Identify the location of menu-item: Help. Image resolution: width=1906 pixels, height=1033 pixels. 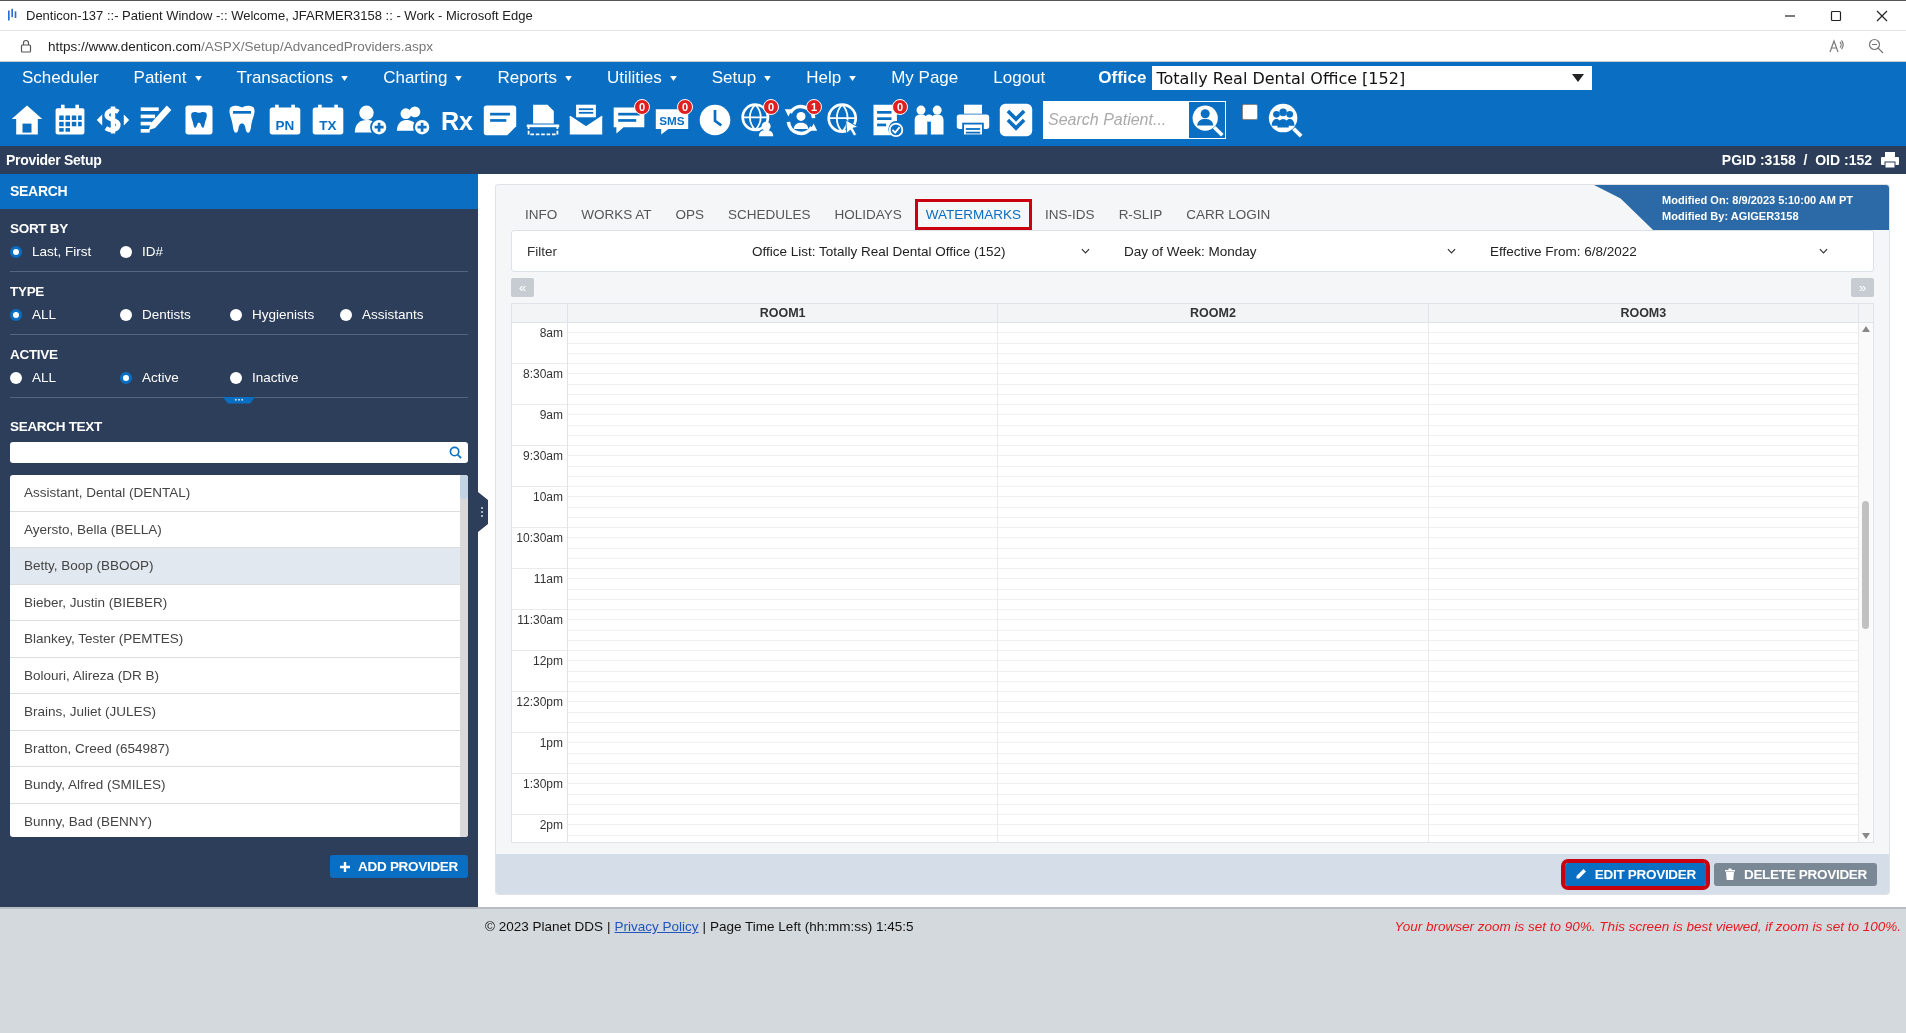
(831, 78).